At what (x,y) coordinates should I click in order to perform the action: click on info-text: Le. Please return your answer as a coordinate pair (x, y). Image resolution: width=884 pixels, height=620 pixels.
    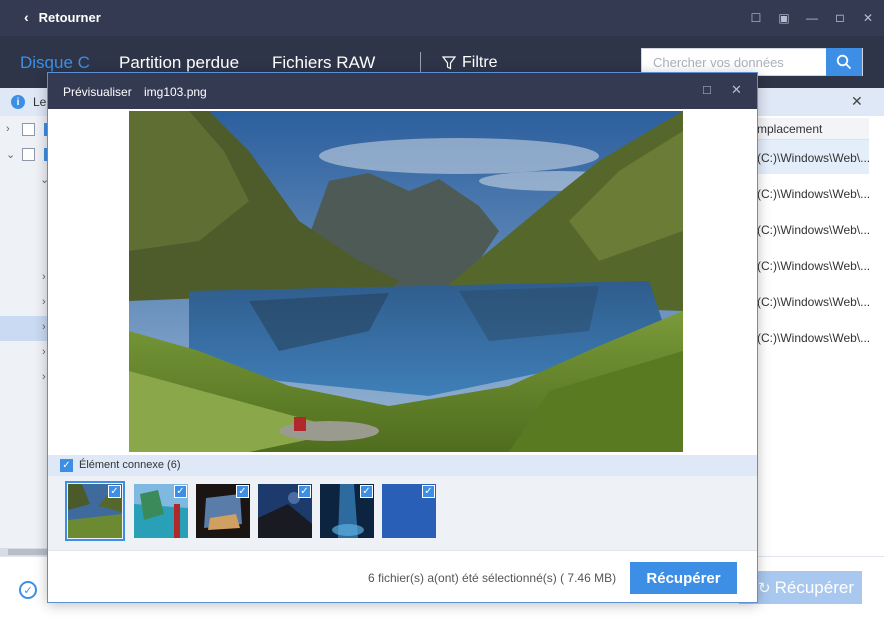
    Looking at the image, I should click on (40, 102).